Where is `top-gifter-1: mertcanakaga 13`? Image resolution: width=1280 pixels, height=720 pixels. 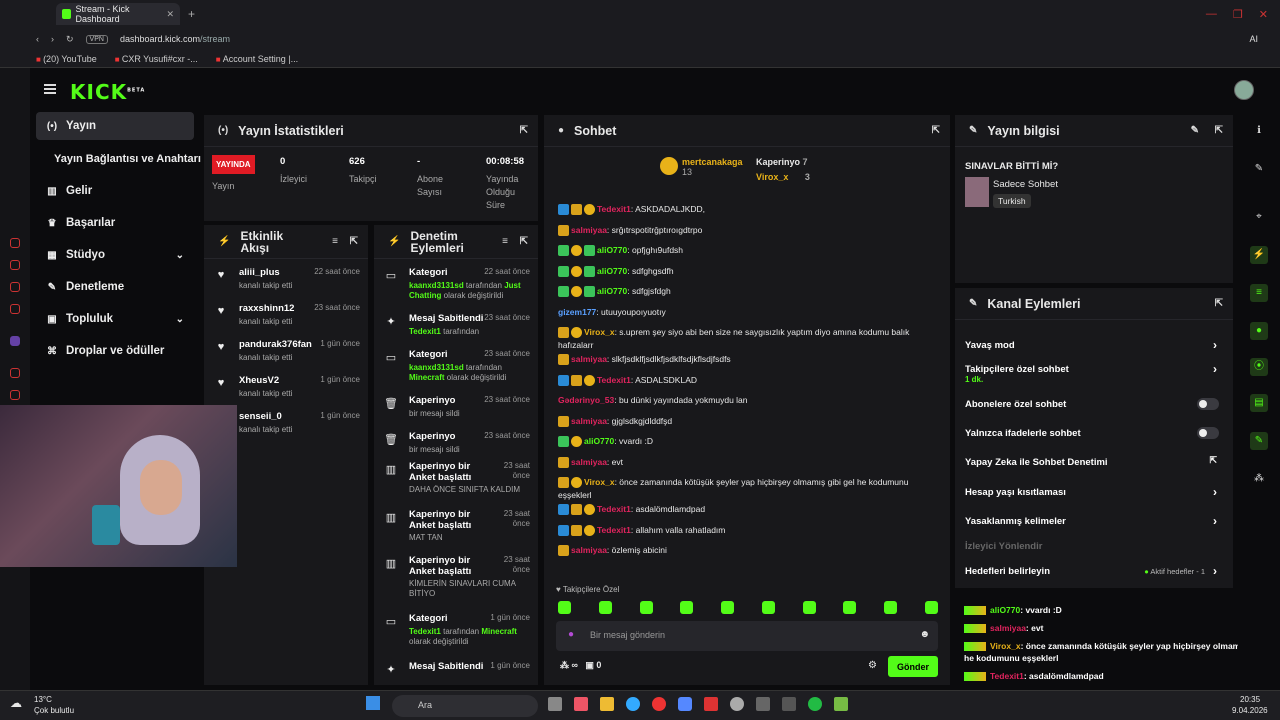
top-gifter-1: mertcanakaga 13 is located at coordinates (701, 167).